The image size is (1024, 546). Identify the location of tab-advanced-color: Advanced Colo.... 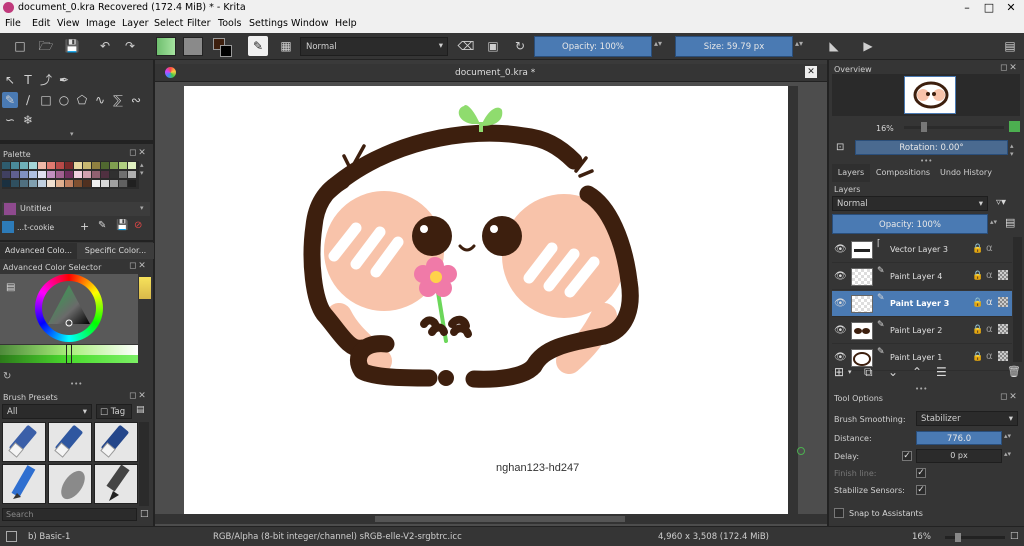
(38, 251).